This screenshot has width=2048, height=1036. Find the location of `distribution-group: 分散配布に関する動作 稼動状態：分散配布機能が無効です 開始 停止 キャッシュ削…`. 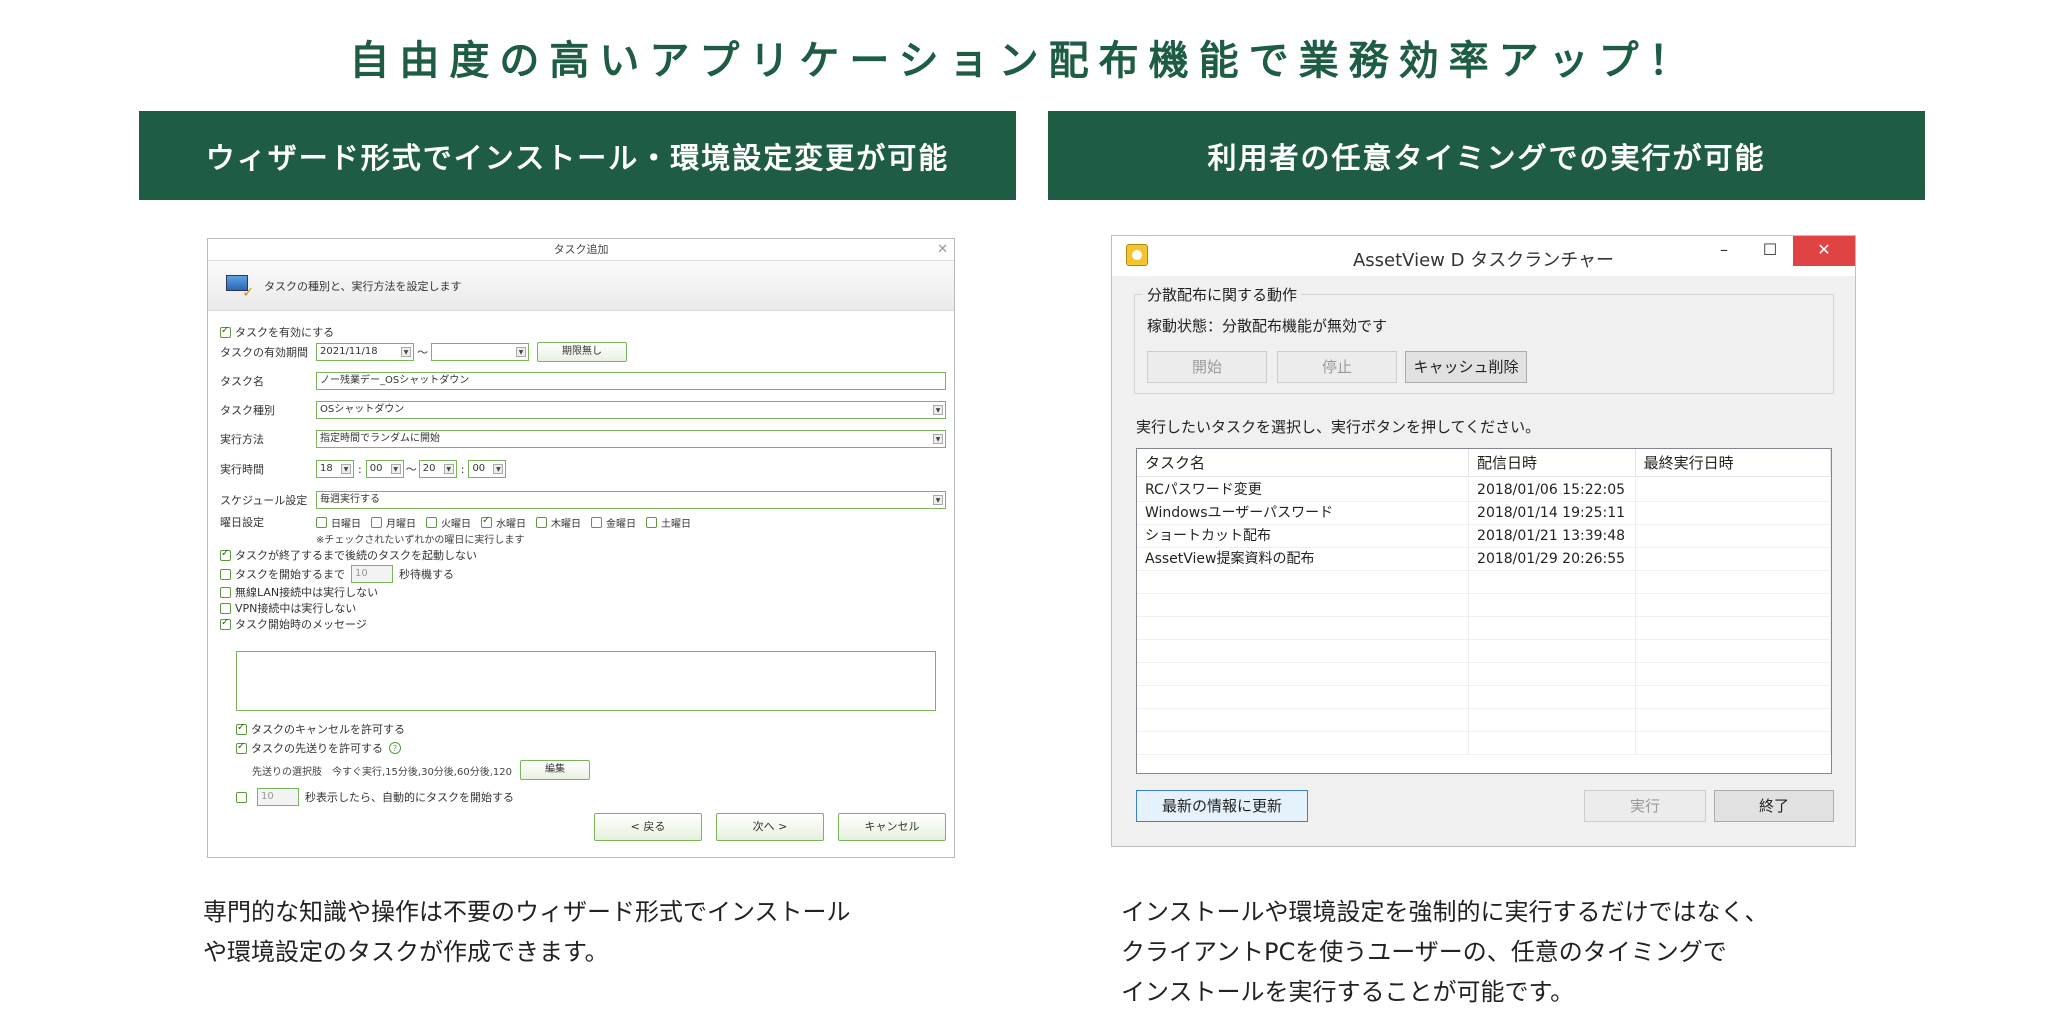

distribution-group: 分散配布に関する動作 稼動状態：分散配布機能が無効です 開始 停止 キャッシュ削… is located at coordinates (1484, 339).